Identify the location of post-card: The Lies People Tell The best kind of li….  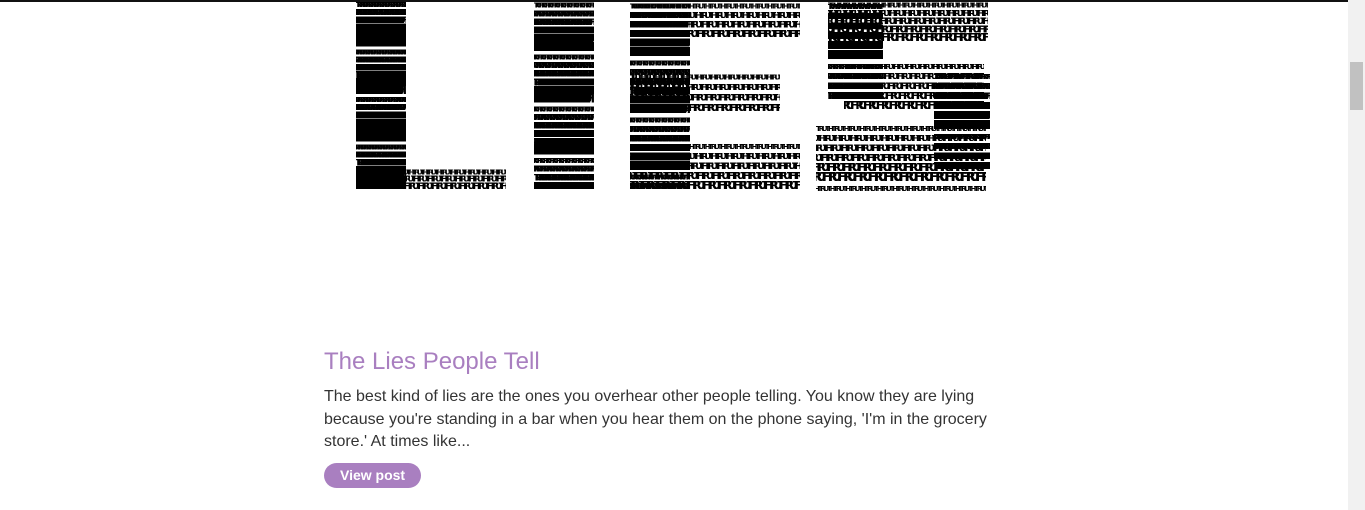
(664, 417).